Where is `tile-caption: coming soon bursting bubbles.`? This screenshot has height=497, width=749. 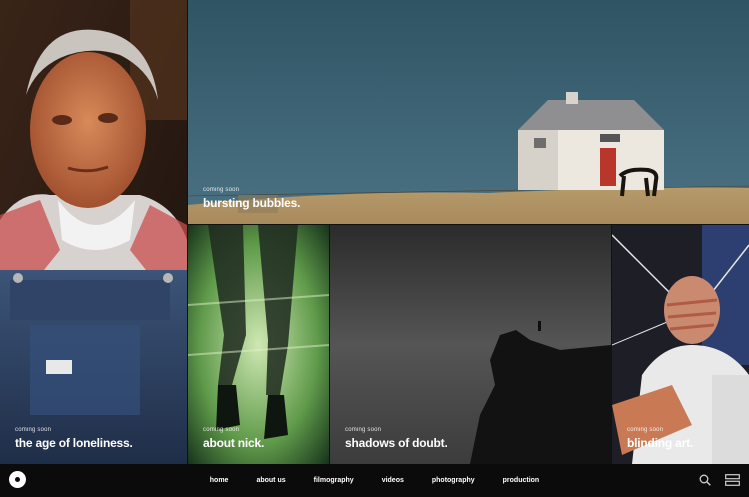
tile-caption: coming soon bursting bubbles. is located at coordinates (251, 198).